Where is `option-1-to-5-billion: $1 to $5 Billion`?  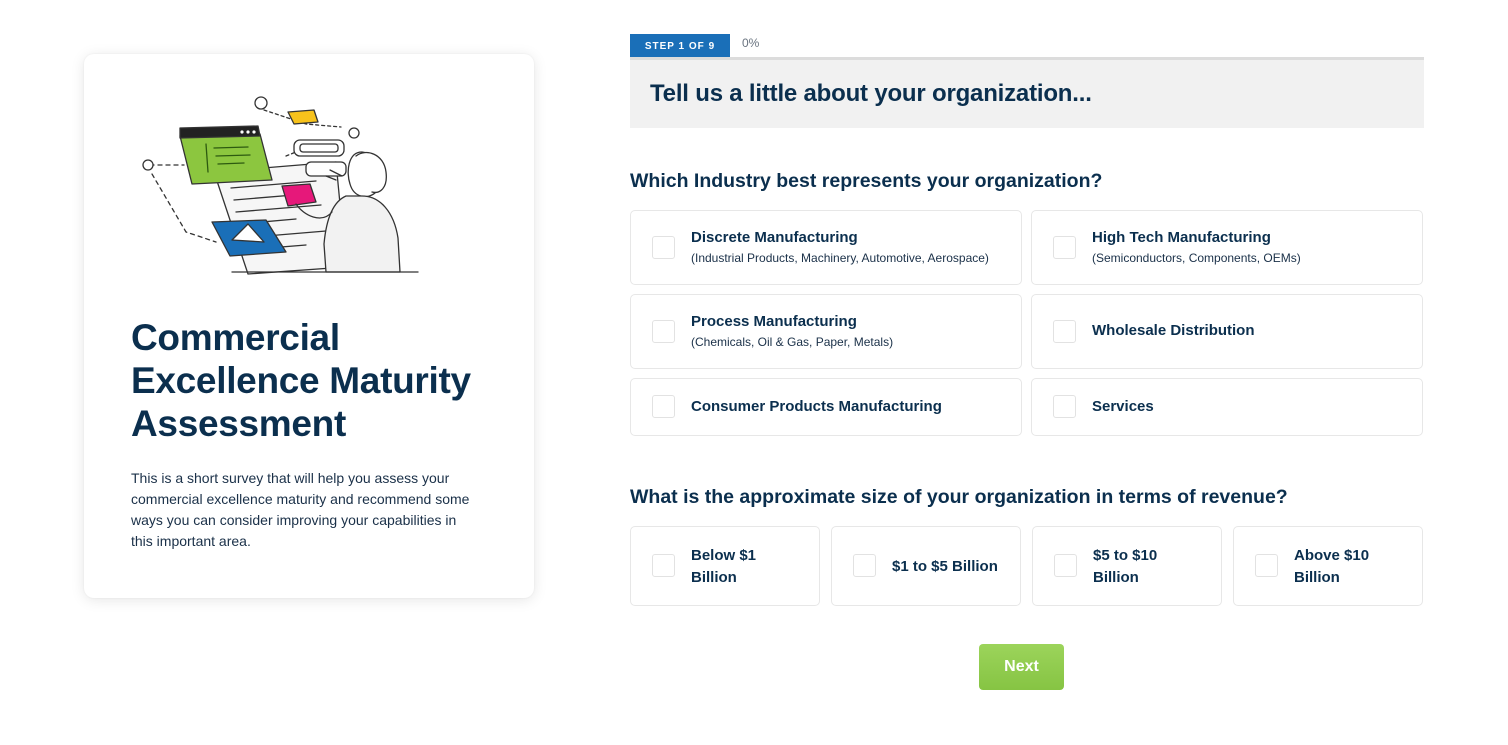
option-1-to-5-billion: $1 to $5 Billion is located at coordinates (926, 566).